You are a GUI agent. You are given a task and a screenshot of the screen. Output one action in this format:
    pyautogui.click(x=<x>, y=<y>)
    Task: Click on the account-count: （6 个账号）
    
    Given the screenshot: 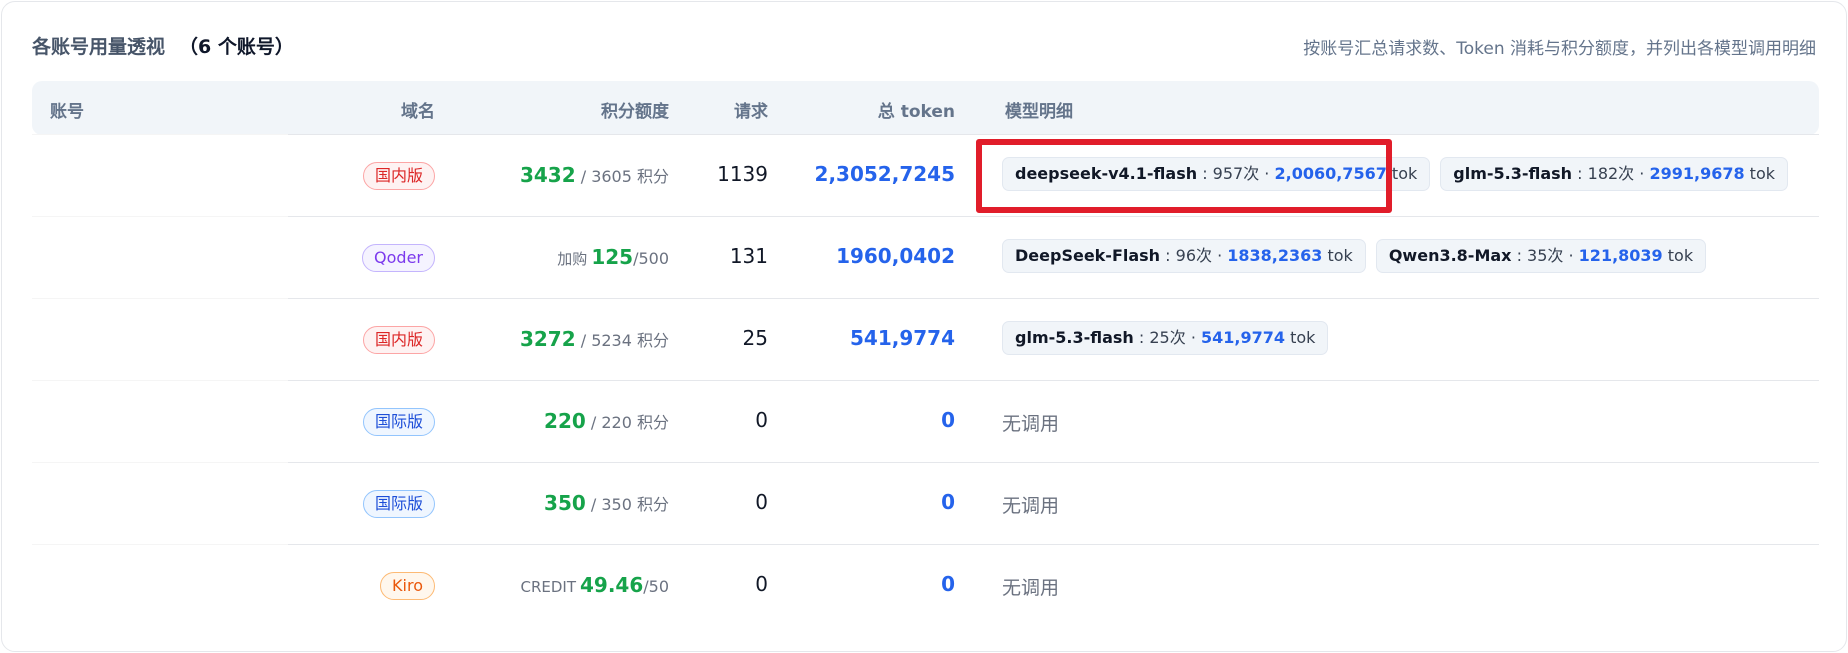 What is the action you would take?
    pyautogui.click(x=236, y=47)
    